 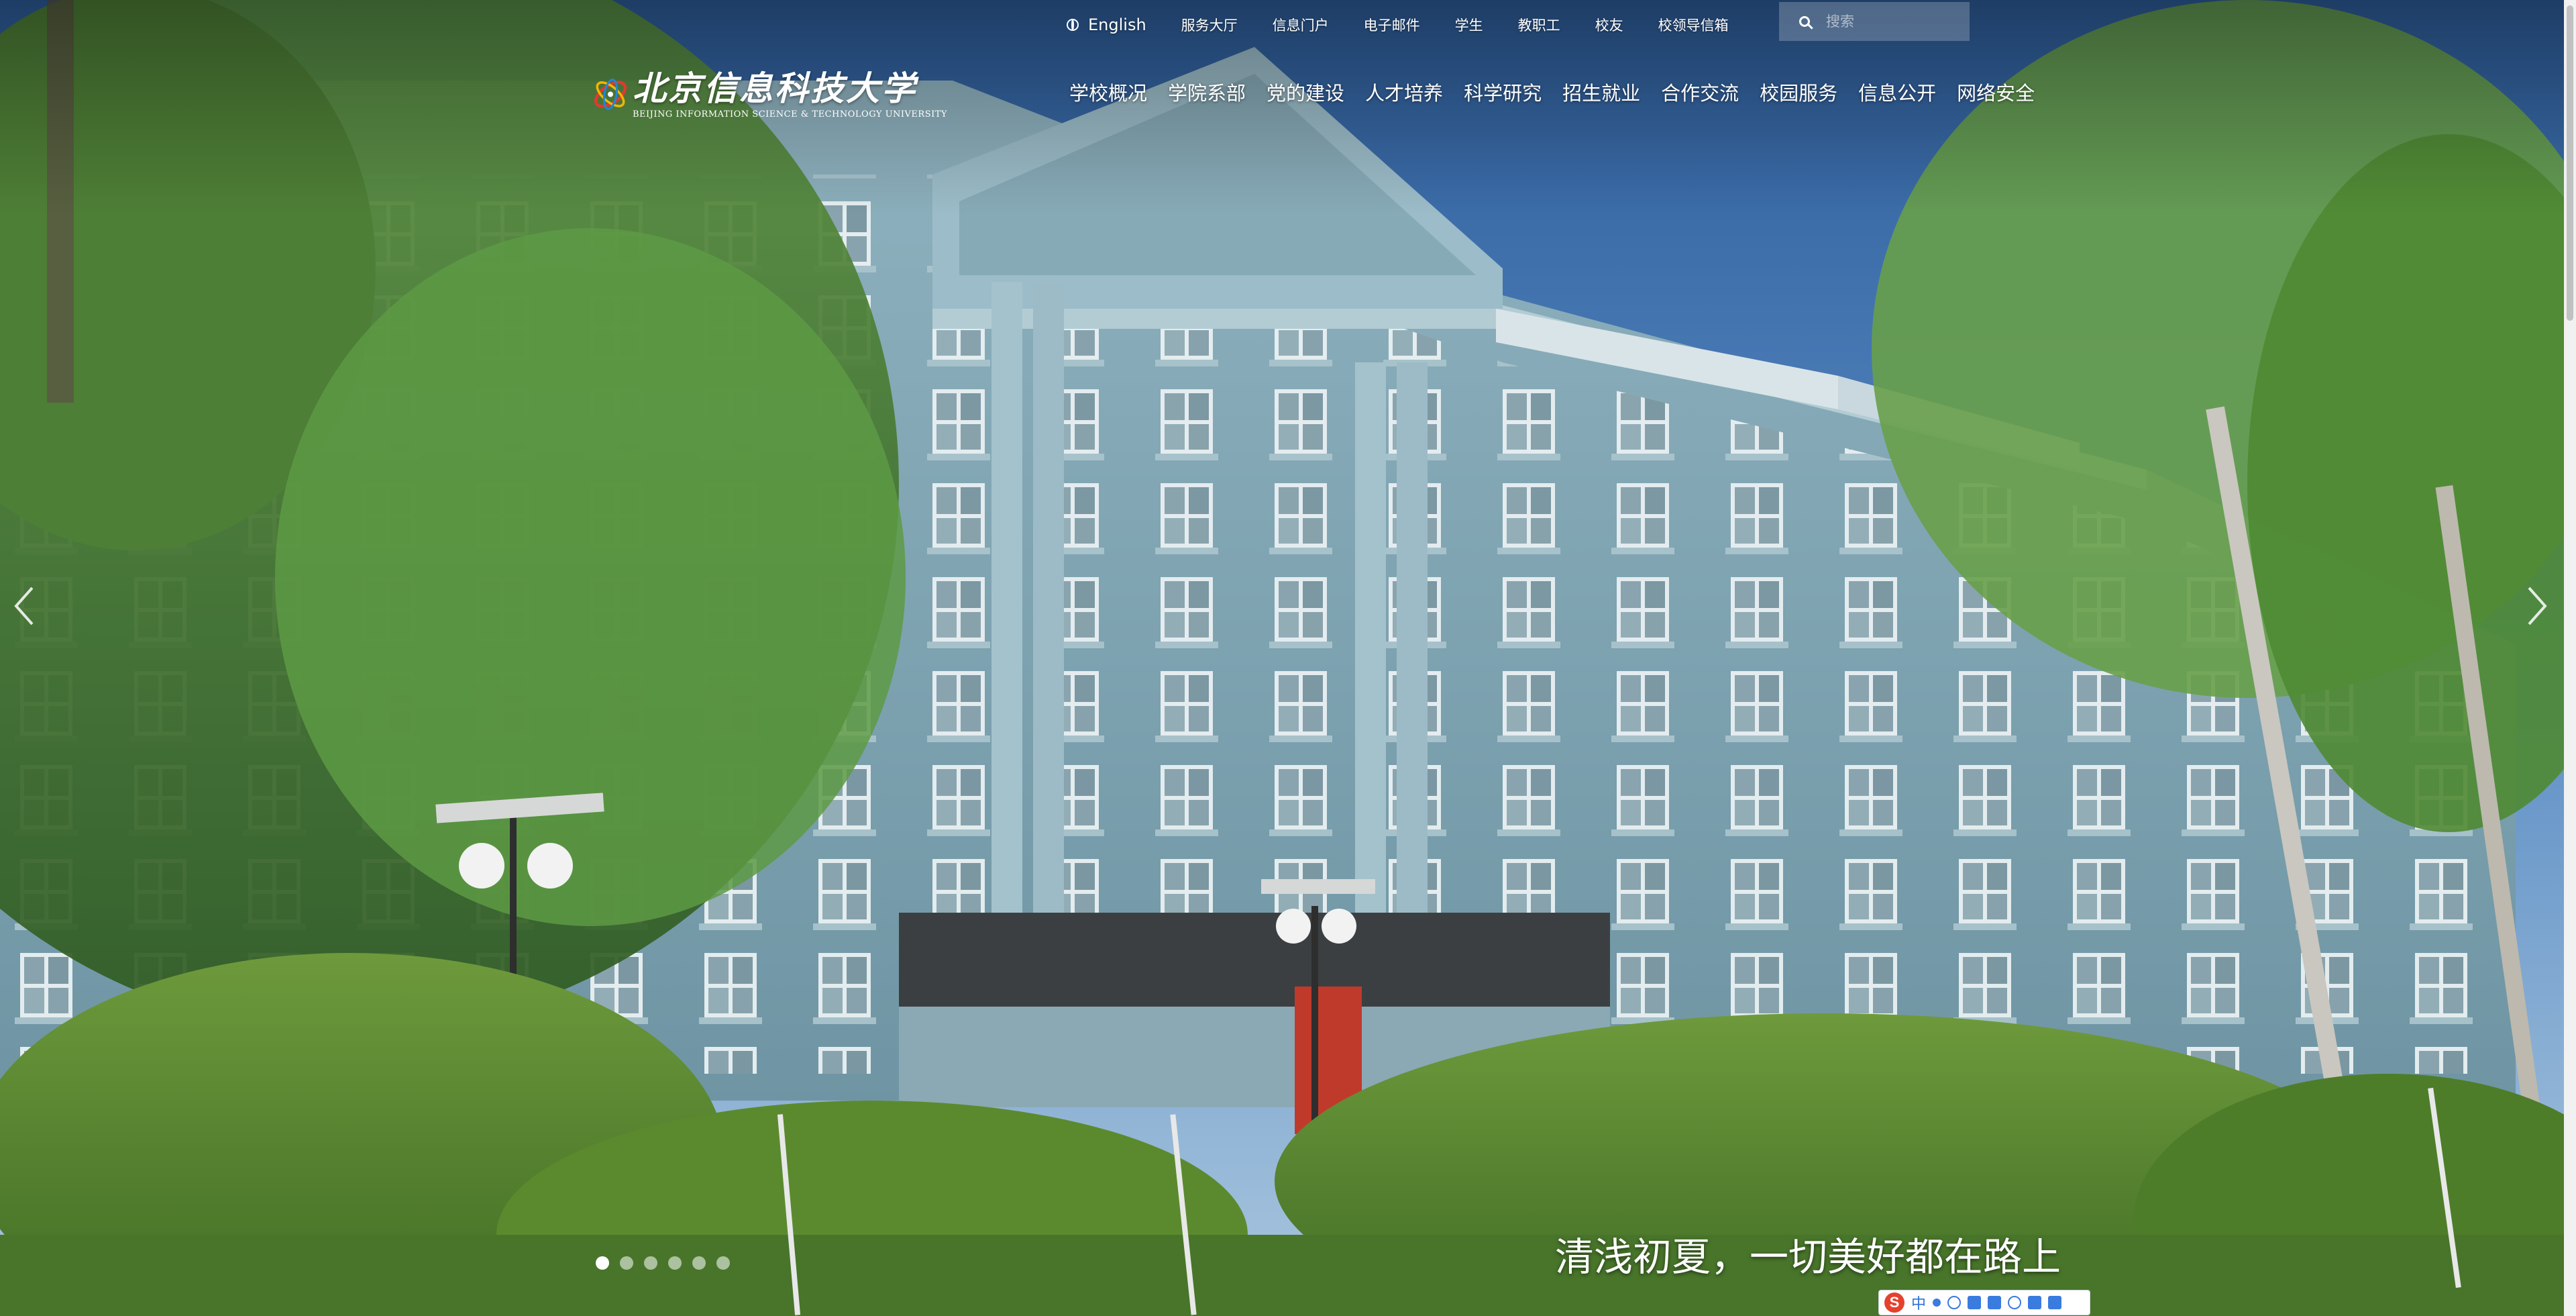 I want to click on nav-item-campus-services: 校园服务, so click(x=1798, y=92).